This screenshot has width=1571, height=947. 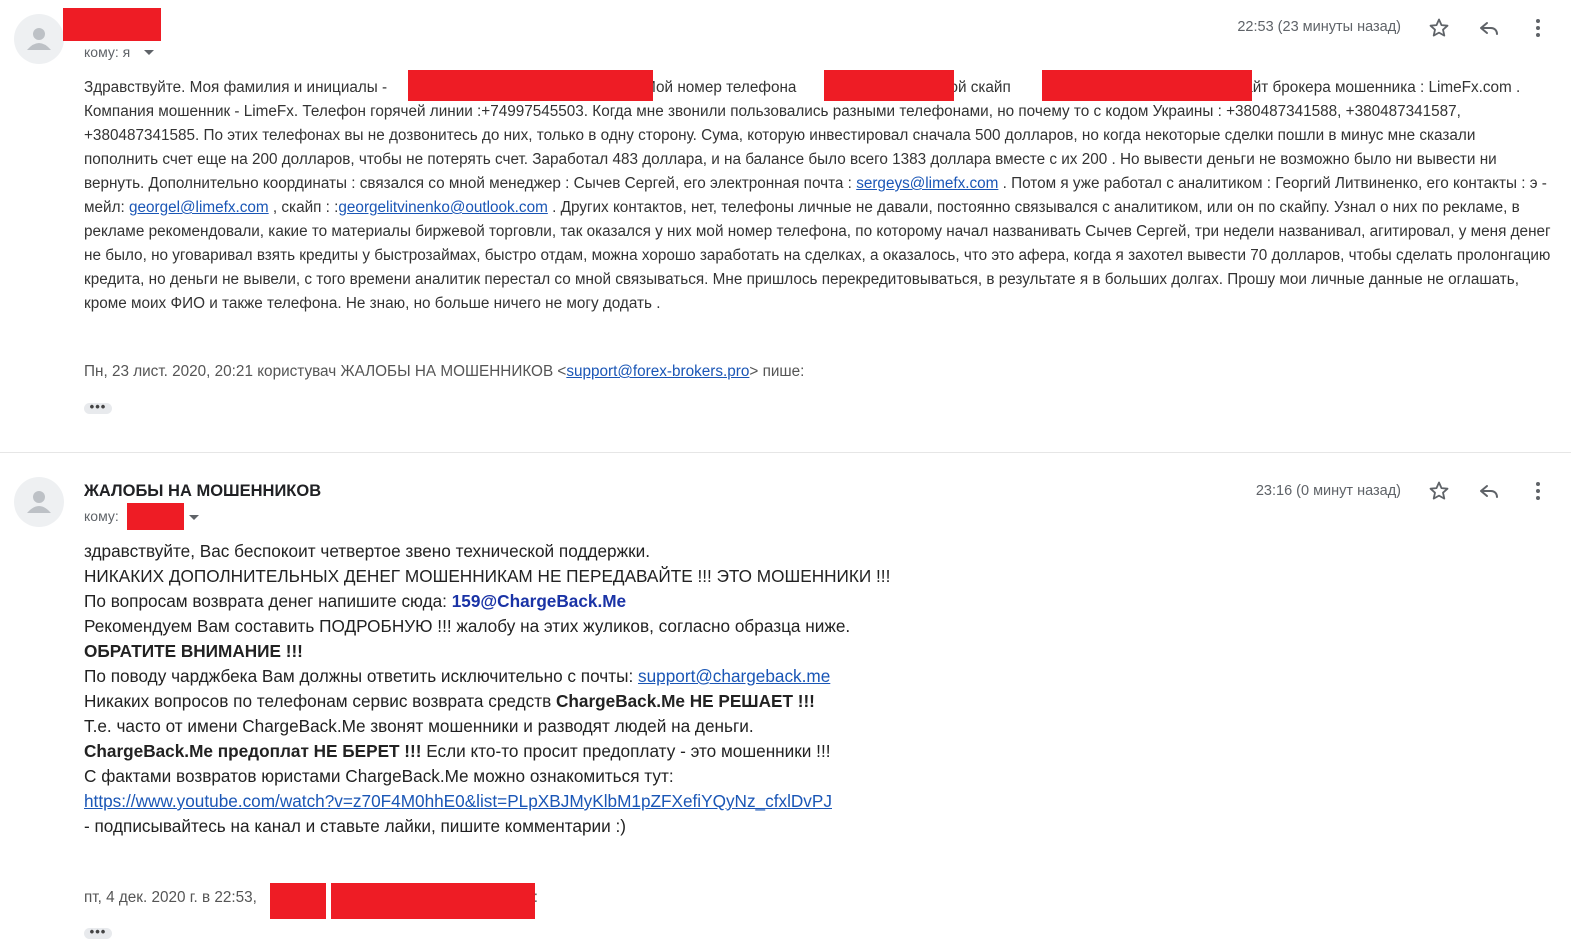 What do you see at coordinates (155, 516) in the screenshot?
I see `redacted-recipient` at bounding box center [155, 516].